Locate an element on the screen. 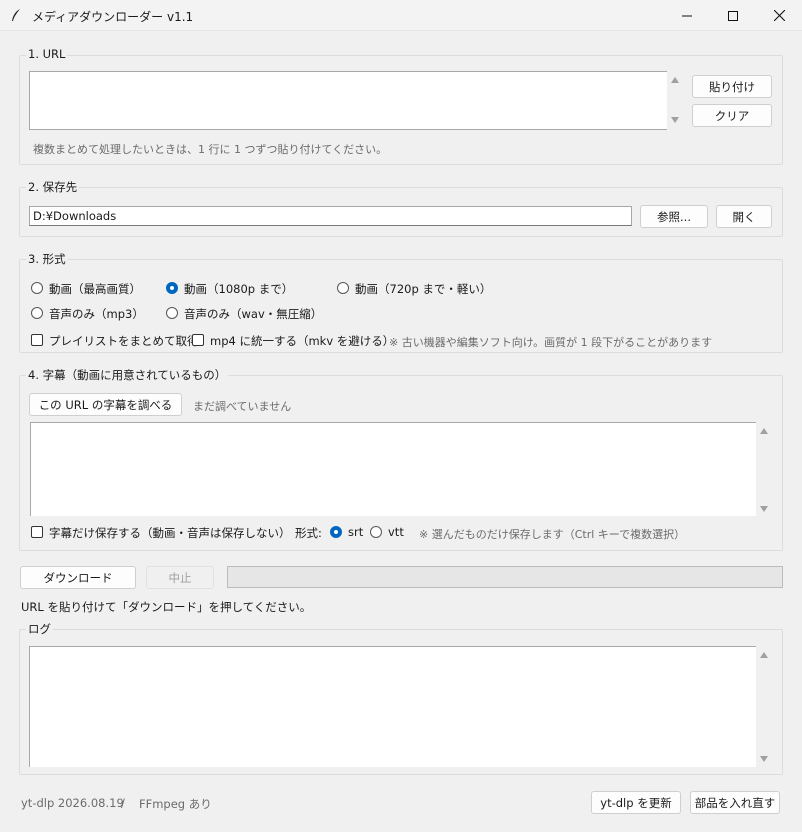 This screenshot has height=832, width=802. ffmpeg-status: FFmpeg あり is located at coordinates (175, 804).